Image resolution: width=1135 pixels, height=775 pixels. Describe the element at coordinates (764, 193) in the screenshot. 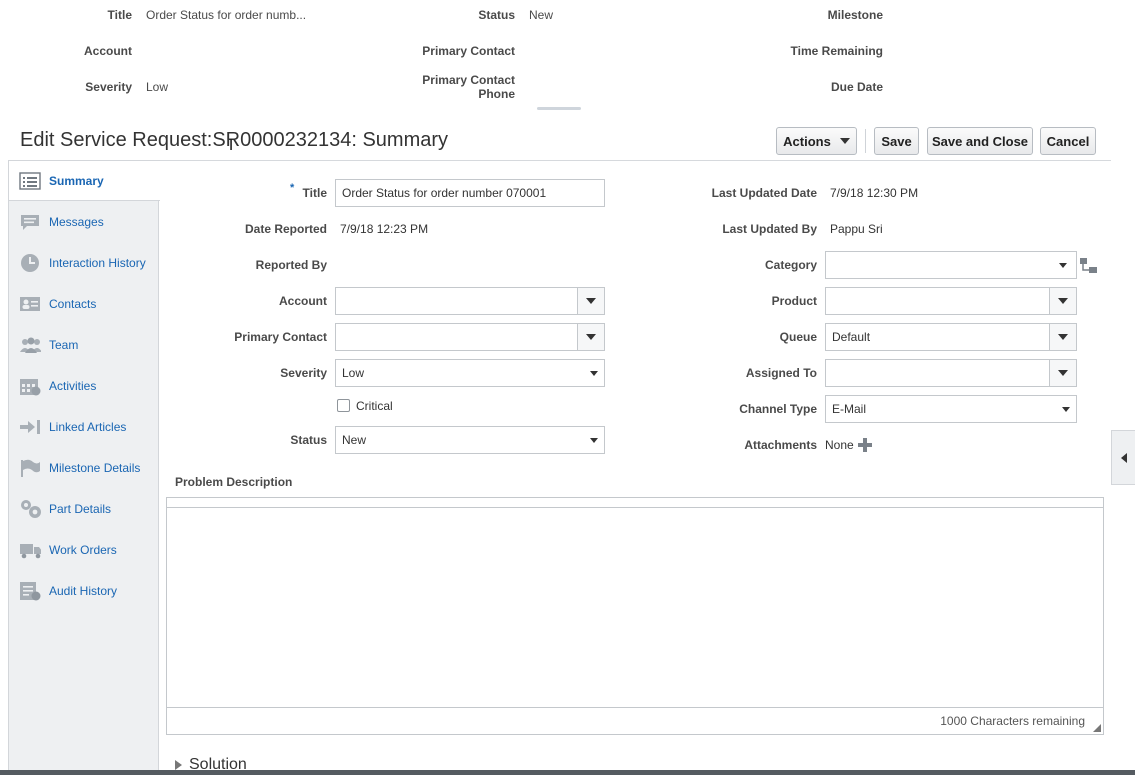

I see `last-updated-date-label: Last Updated Date` at that location.